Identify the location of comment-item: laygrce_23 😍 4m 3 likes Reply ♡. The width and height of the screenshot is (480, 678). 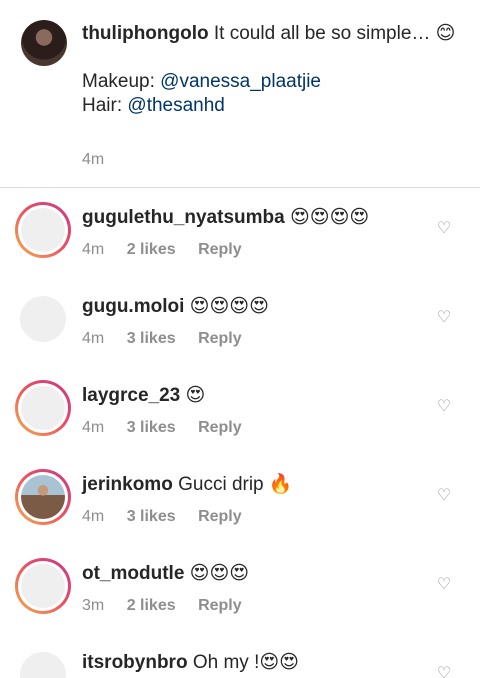
(240, 410).